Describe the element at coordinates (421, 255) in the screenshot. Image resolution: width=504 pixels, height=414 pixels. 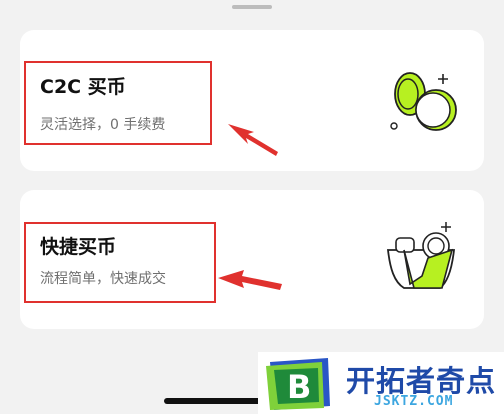
I see `quick-buy-bag-icon` at that location.